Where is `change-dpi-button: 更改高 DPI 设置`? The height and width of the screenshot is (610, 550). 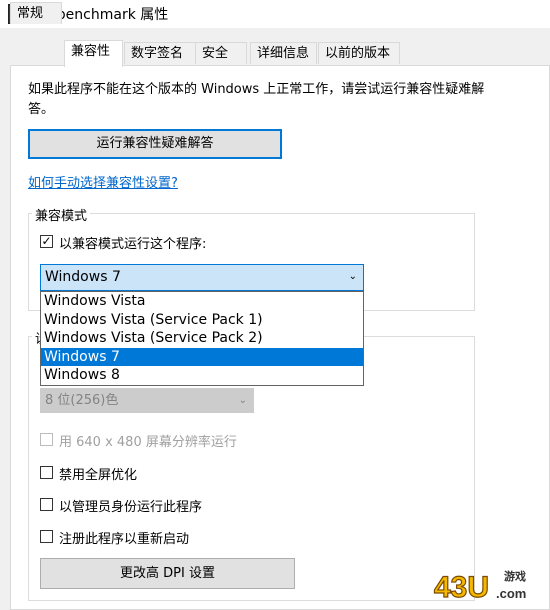 change-dpi-button: 更改高 DPI 设置 is located at coordinates (167, 573).